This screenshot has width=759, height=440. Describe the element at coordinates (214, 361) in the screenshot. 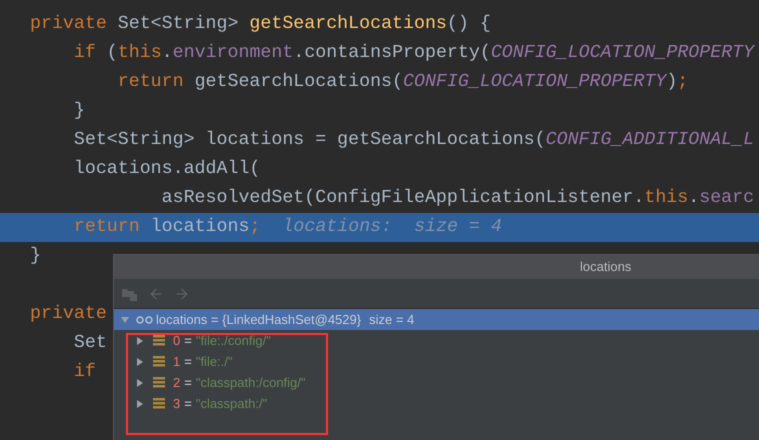

I see `element-value: "file:./"` at that location.